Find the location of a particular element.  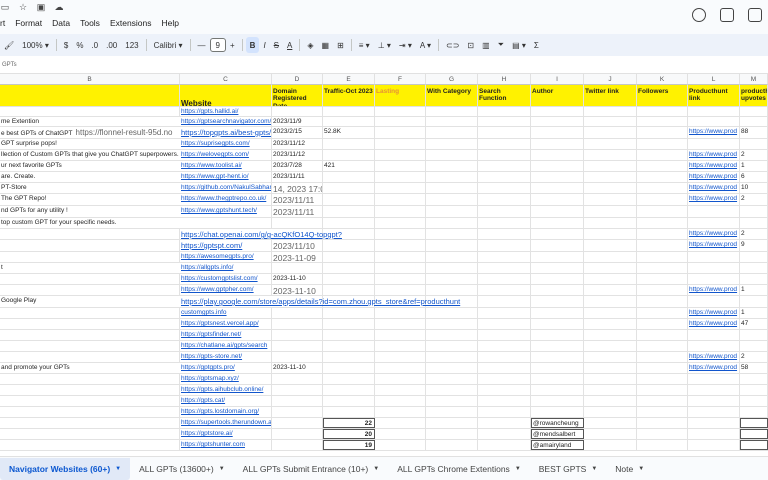

cell-c: https://supertools.therundown.ai/gpts is located at coordinates (226, 423).